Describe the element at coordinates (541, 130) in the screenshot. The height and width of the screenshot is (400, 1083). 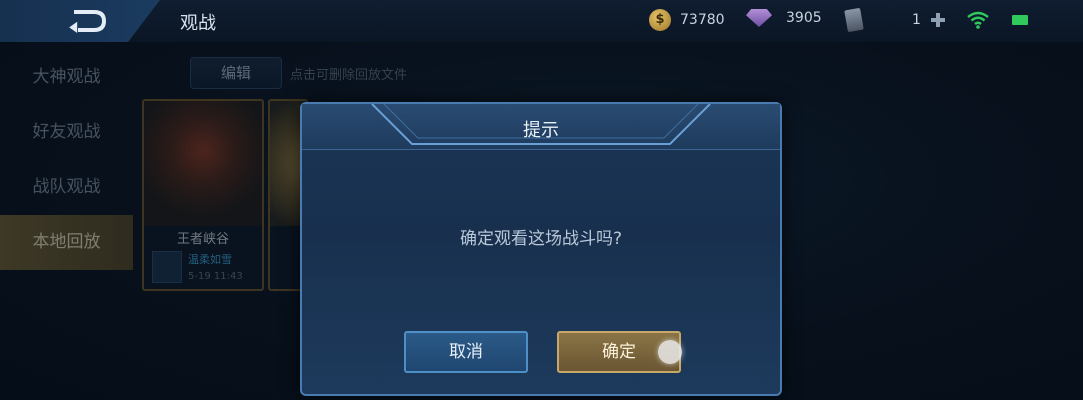
I see `dialog-title: 提示` at that location.